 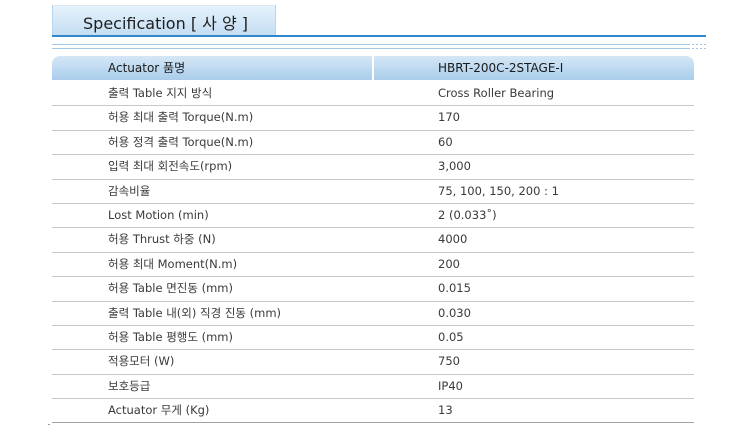 What do you see at coordinates (454, 288) in the screenshot?
I see `row-value: 0.015` at bounding box center [454, 288].